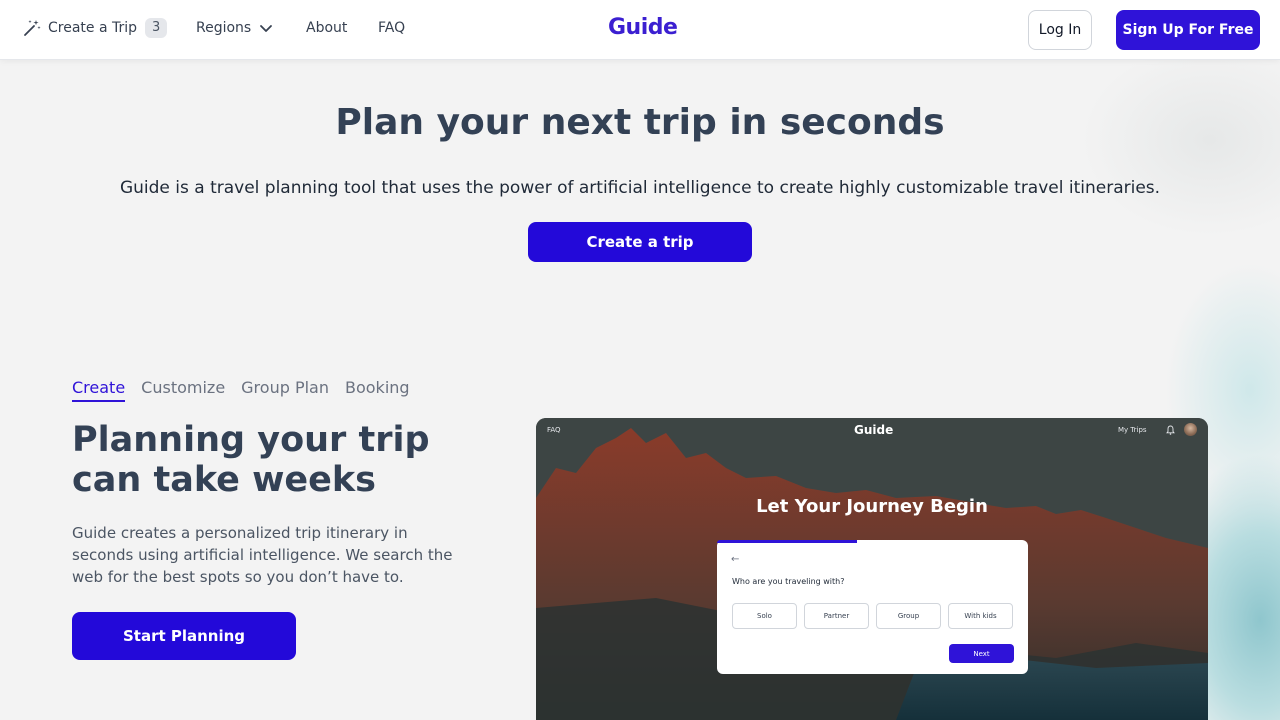 The height and width of the screenshot is (720, 1280). I want to click on mock-option-solo: Solo, so click(764, 616).